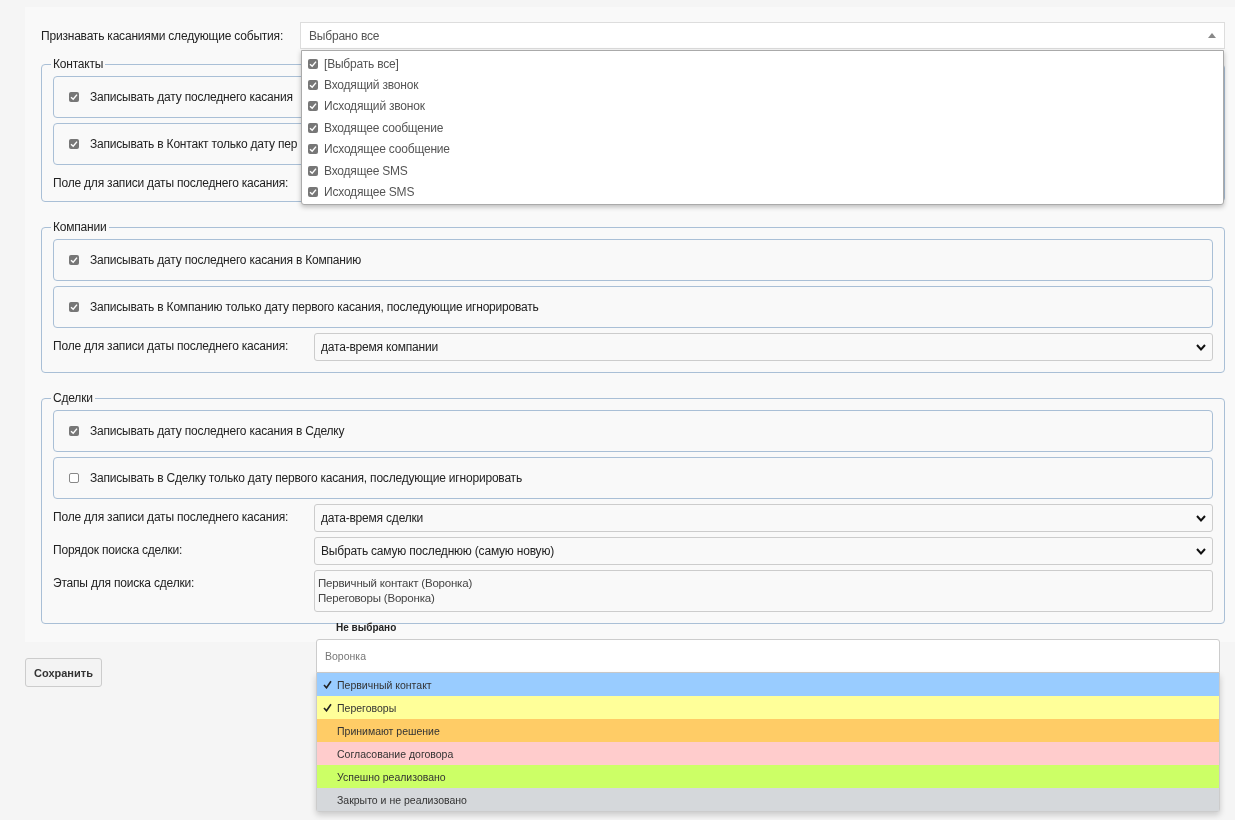 This screenshot has width=1235, height=820. I want to click on option-label: Исходящий звонок, so click(374, 106).